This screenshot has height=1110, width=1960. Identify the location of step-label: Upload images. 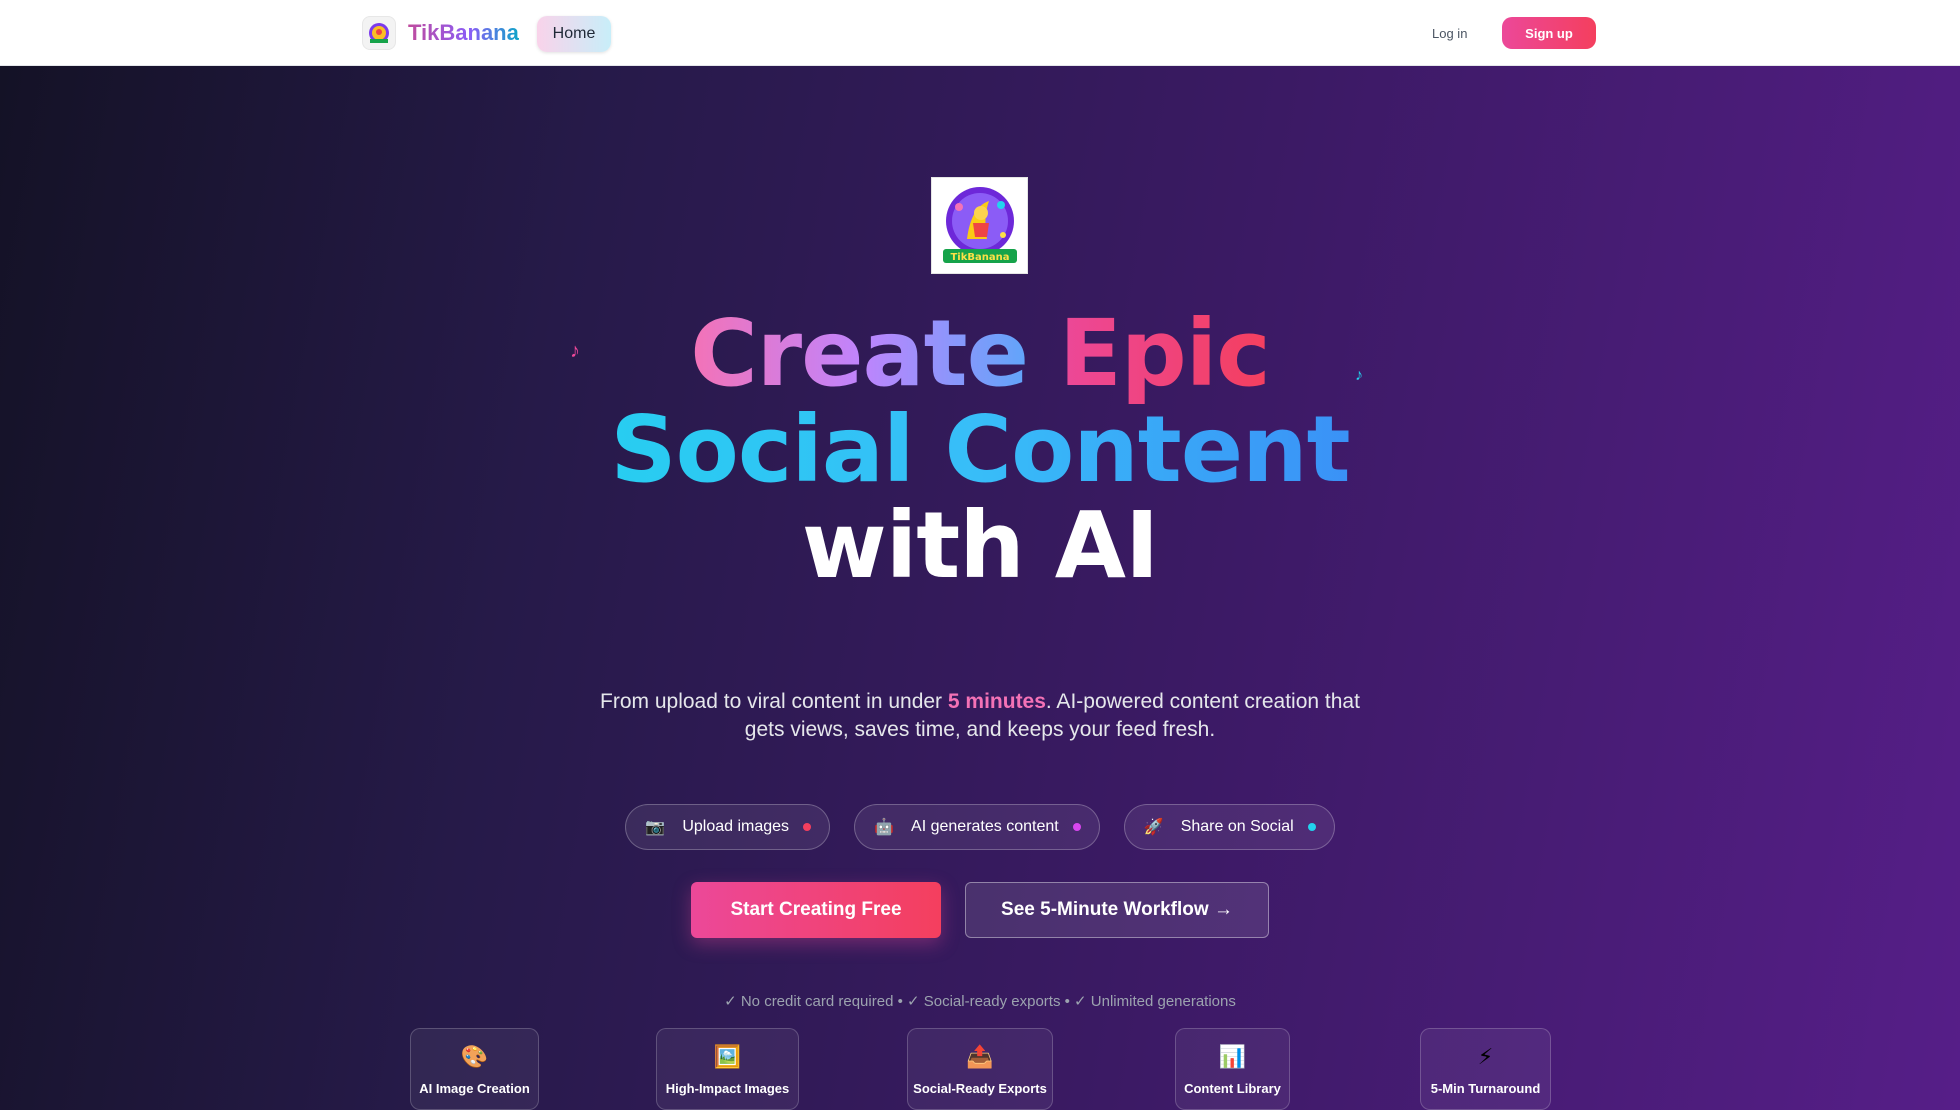
(736, 826).